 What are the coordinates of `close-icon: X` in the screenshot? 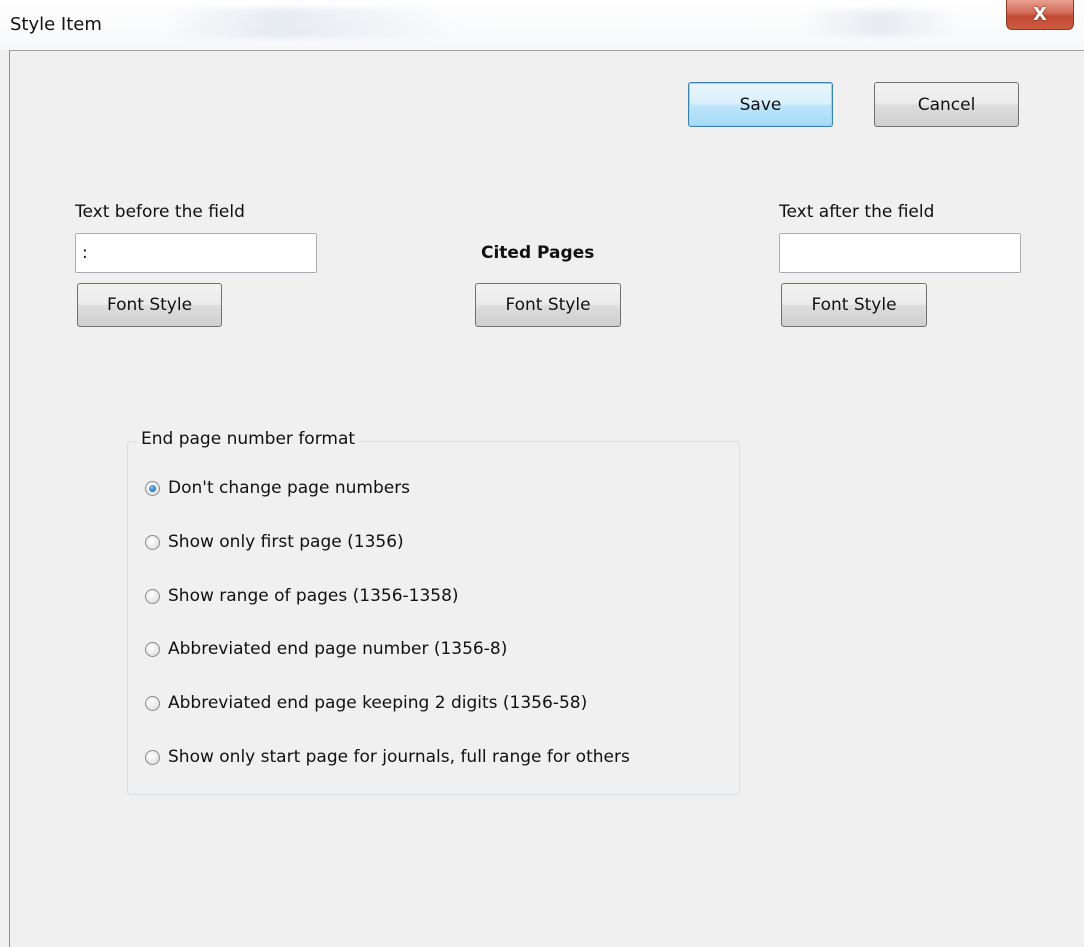 It's located at (1040, 14).